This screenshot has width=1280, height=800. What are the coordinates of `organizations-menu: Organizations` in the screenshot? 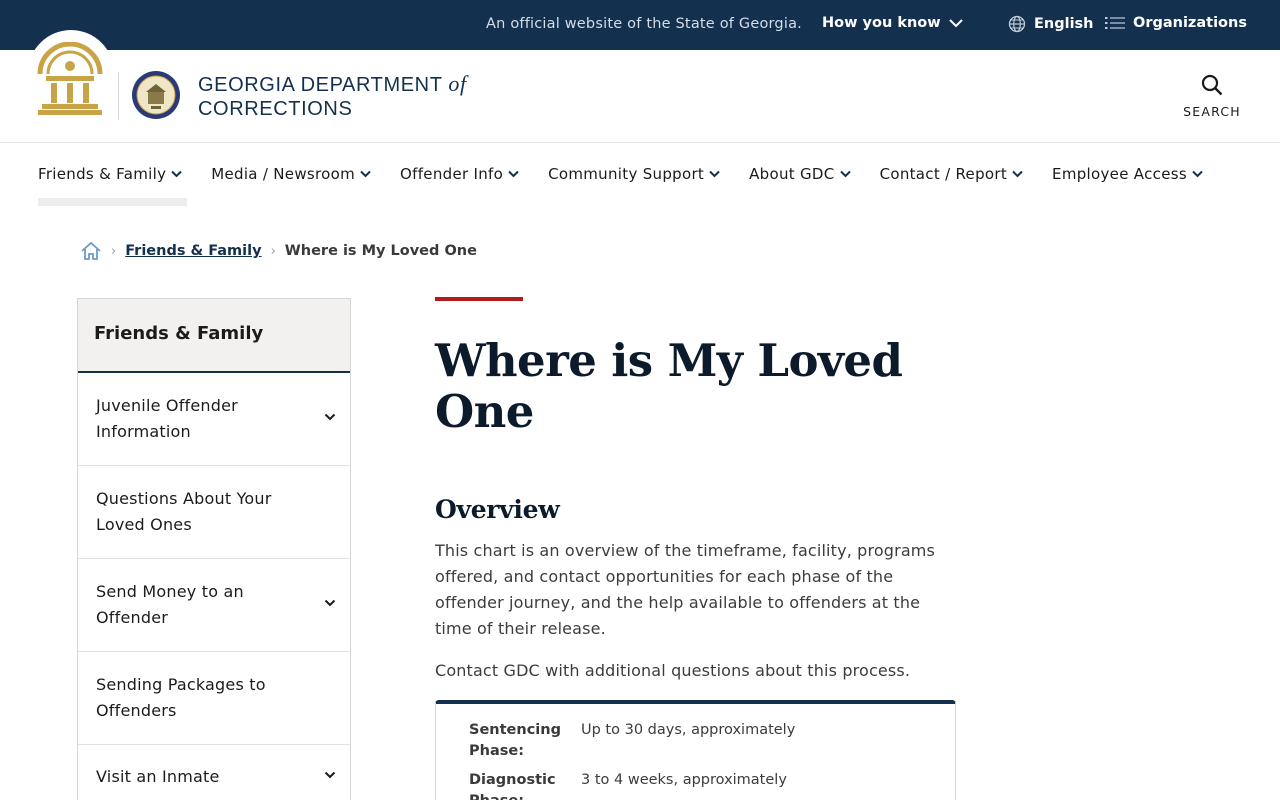 It's located at (1176, 23).